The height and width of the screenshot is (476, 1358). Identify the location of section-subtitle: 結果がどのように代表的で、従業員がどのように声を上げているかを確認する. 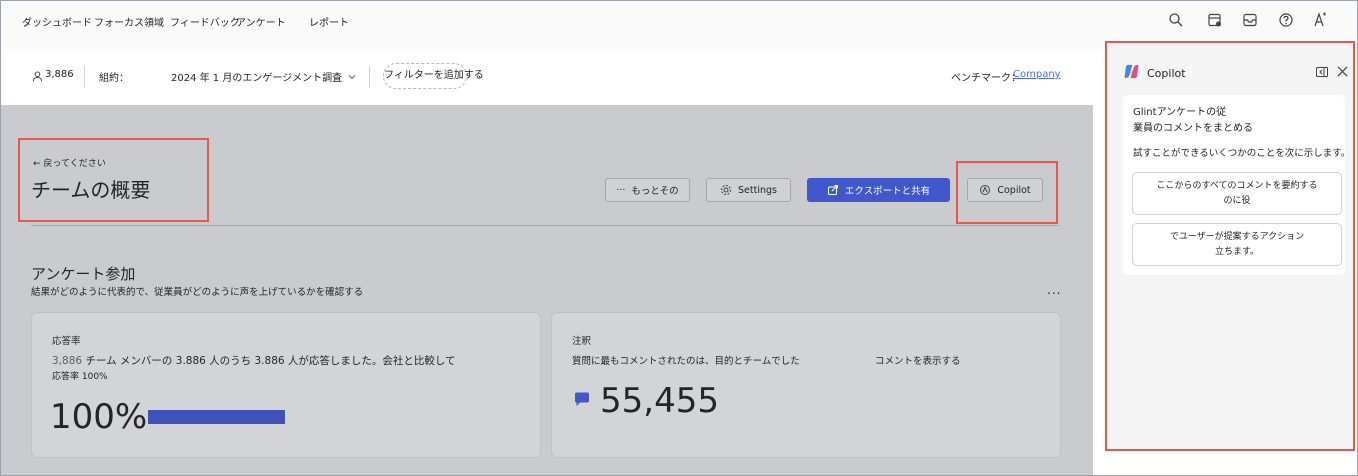
(197, 292).